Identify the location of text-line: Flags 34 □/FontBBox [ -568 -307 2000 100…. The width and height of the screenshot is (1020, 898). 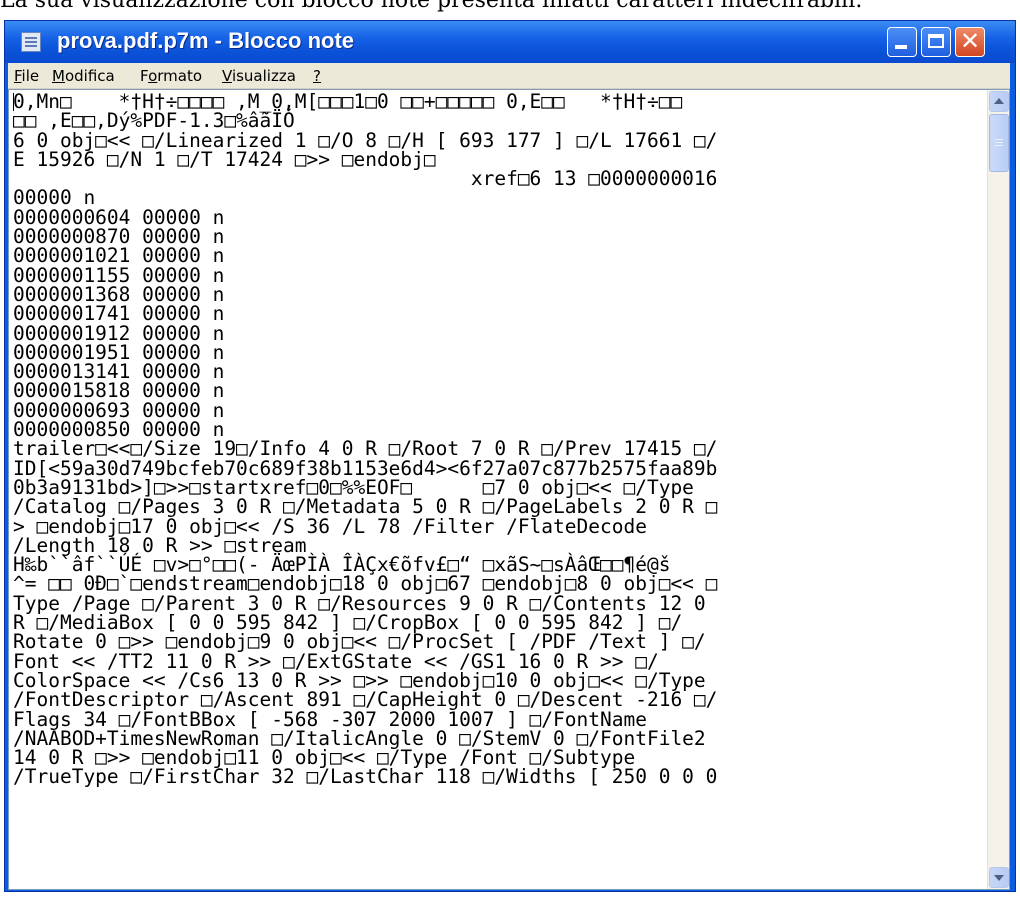
(330, 719).